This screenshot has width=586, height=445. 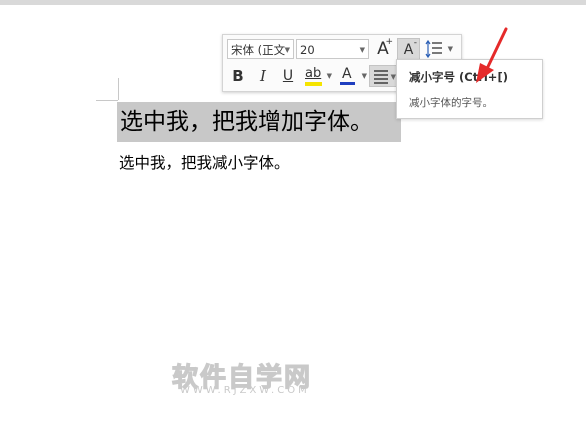 I want to click on page-margin-mark-horizontal, so click(x=107, y=100).